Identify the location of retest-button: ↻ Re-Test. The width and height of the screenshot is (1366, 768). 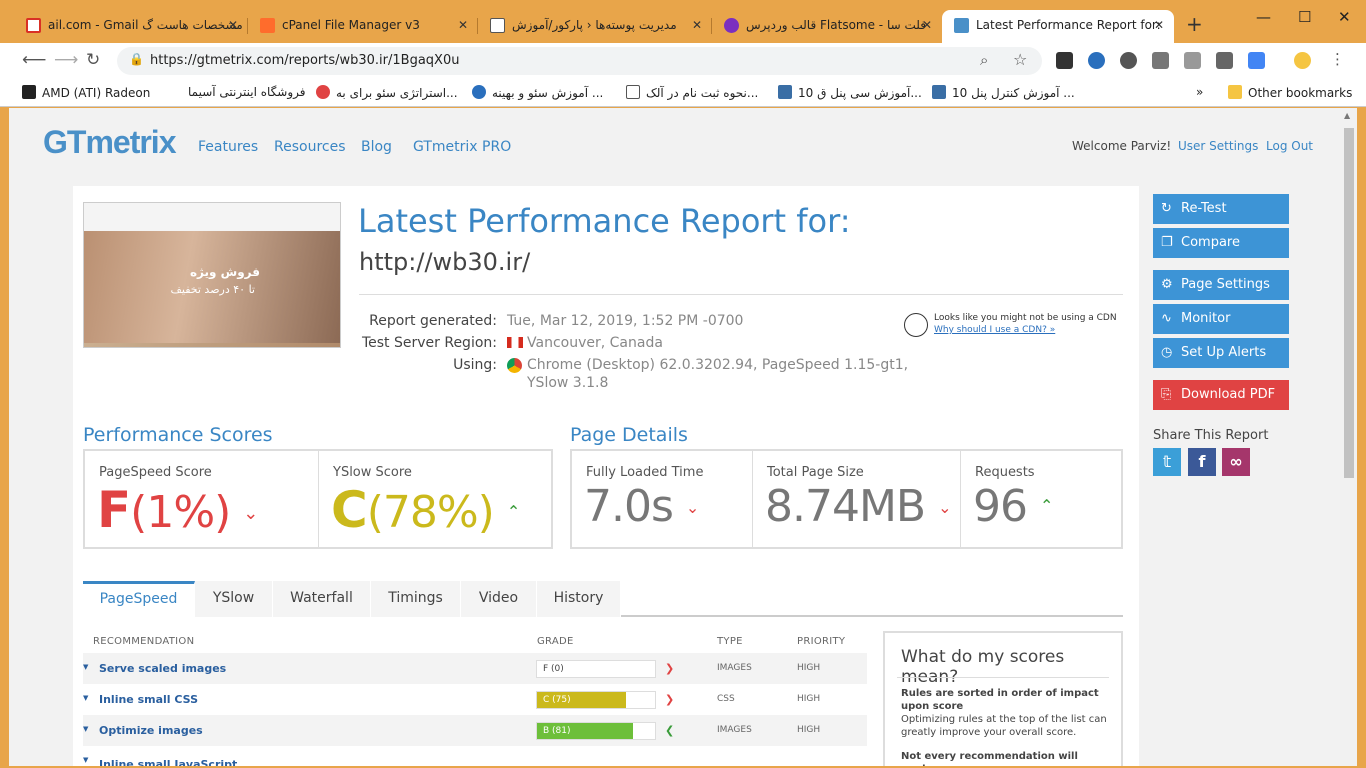
(1221, 209).